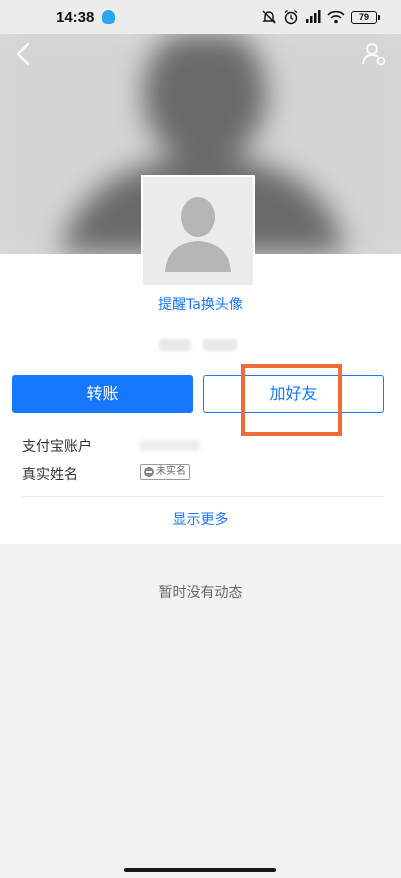 This screenshot has width=401, height=878. I want to click on status-right: 79, so click(320, 17).